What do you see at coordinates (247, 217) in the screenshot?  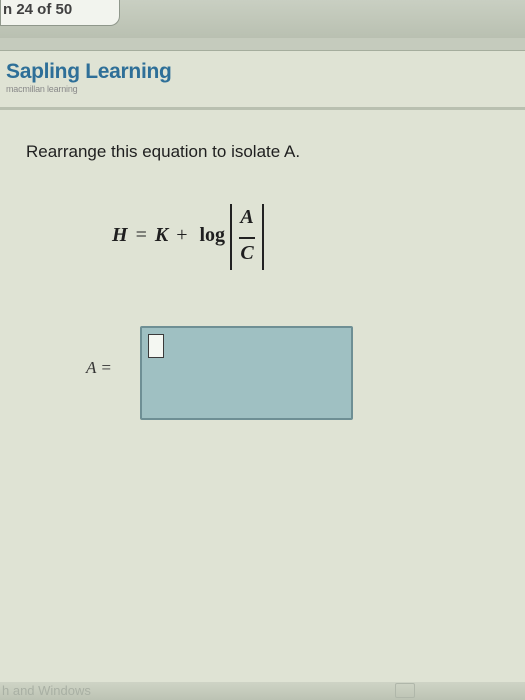 I see `fraction-numerator: A` at bounding box center [247, 217].